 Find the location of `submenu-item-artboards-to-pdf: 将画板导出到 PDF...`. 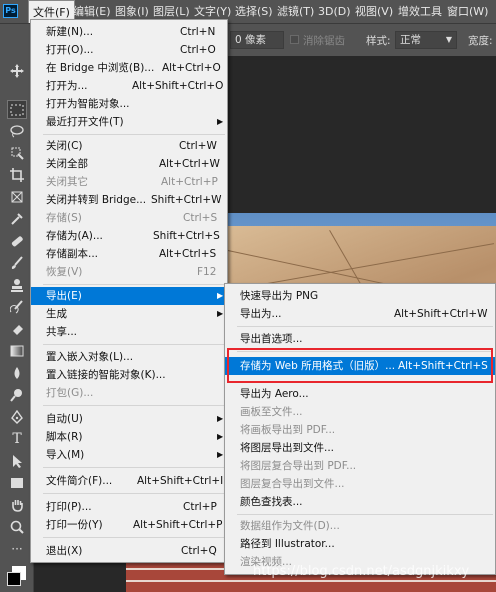

submenu-item-artboards-to-pdf: 将画板导出到 PDF... is located at coordinates (360, 430).